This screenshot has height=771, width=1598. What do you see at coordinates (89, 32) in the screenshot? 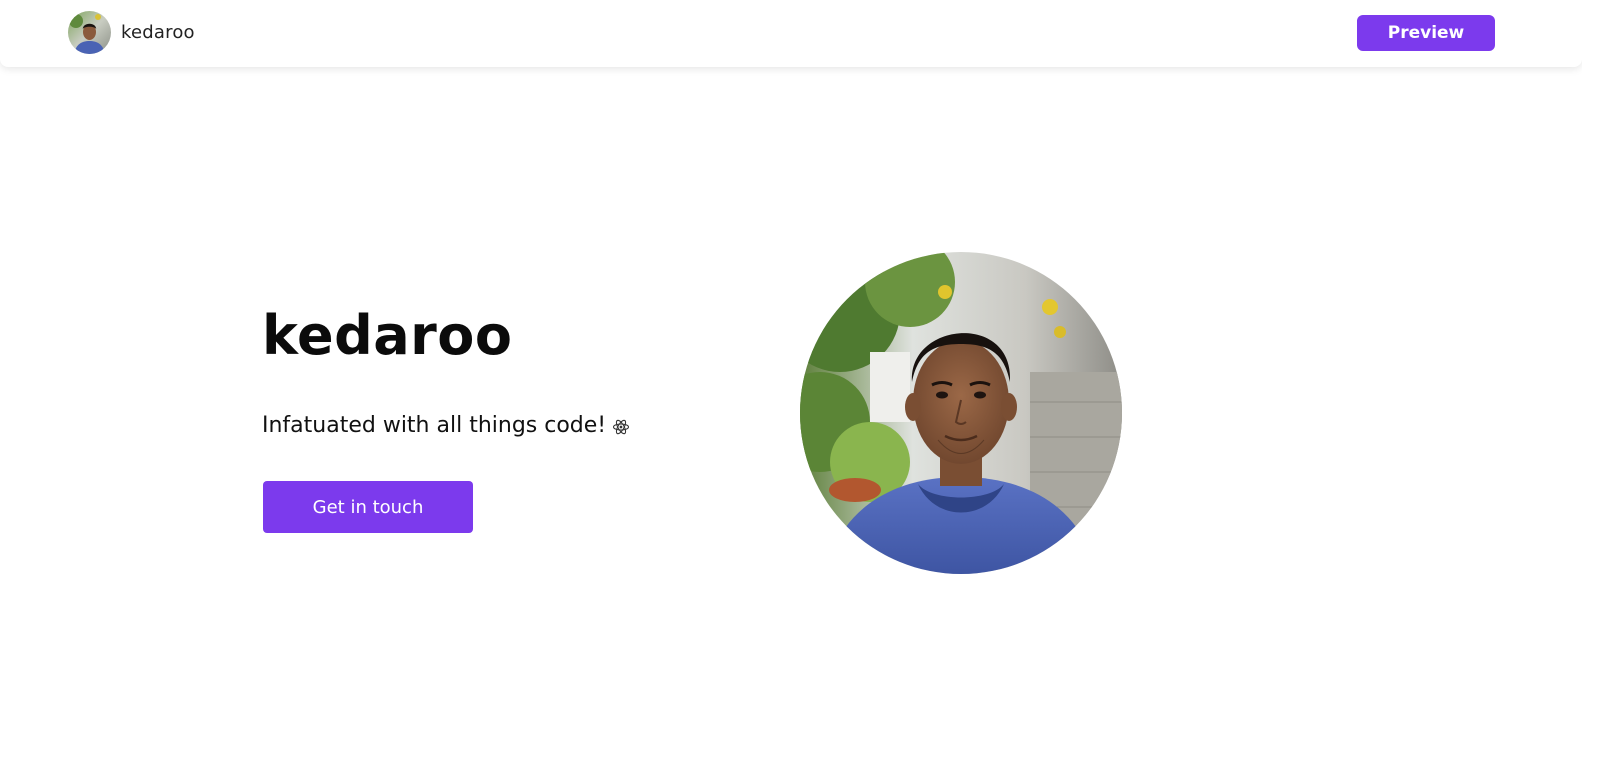
I see `avatar` at bounding box center [89, 32].